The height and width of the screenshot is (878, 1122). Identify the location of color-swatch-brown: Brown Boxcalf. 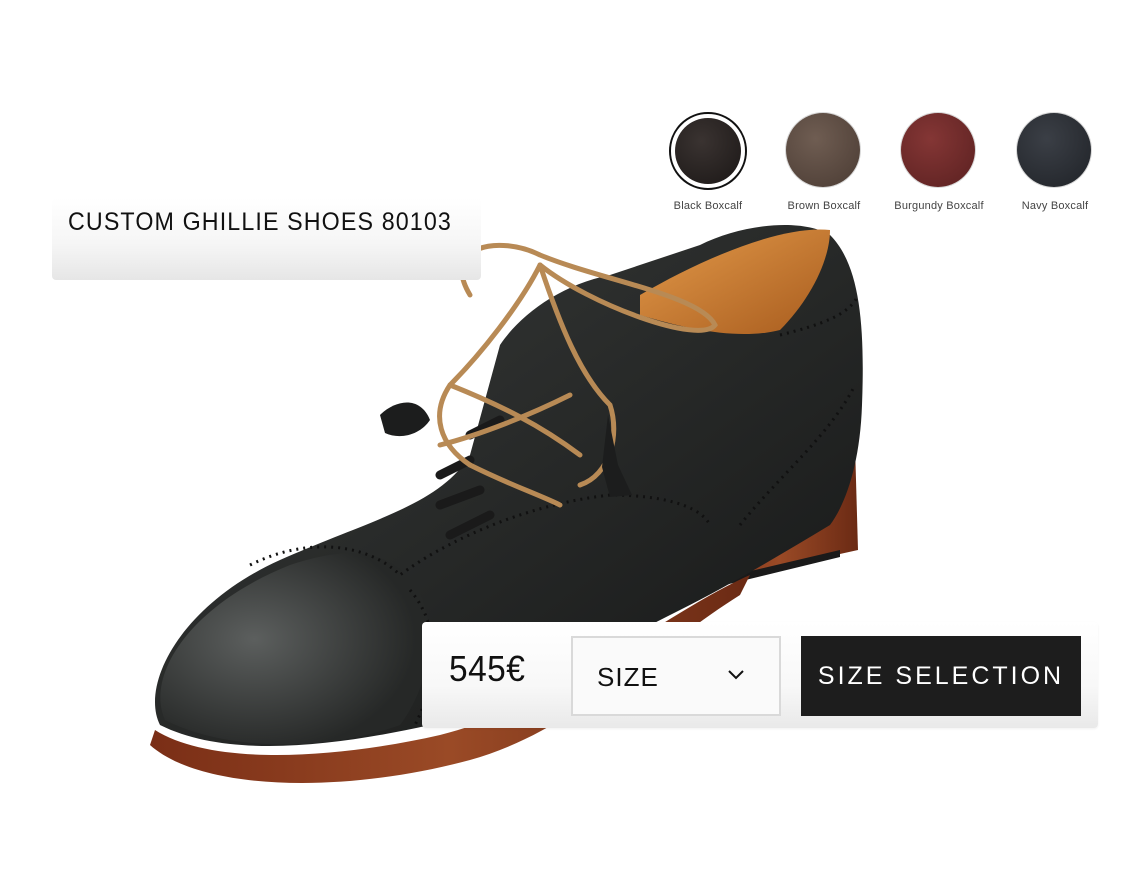
(824, 162).